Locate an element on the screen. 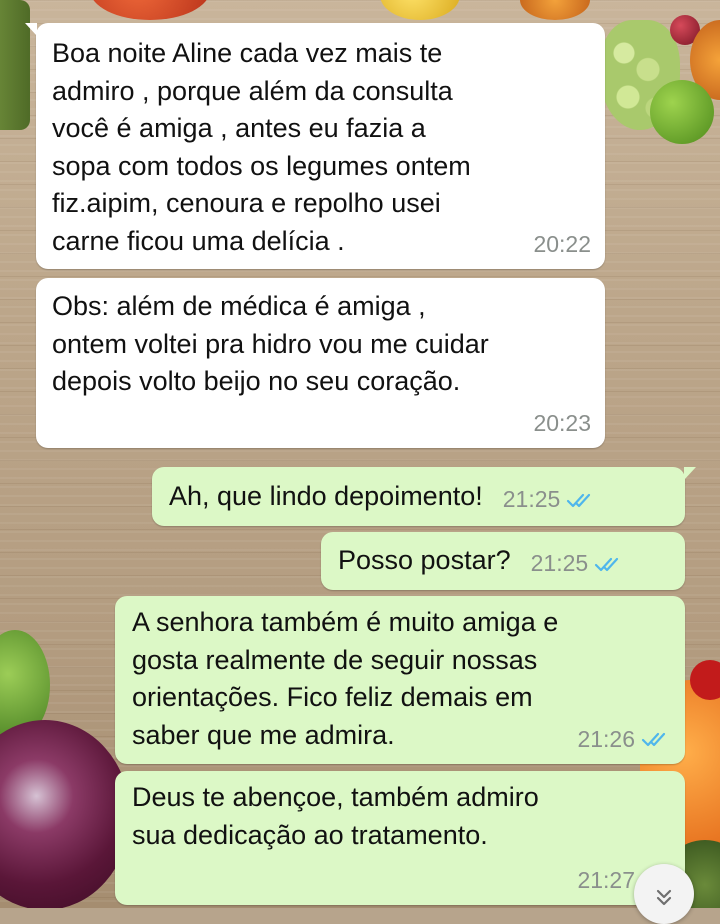  lime-decoration is located at coordinates (682, 112).